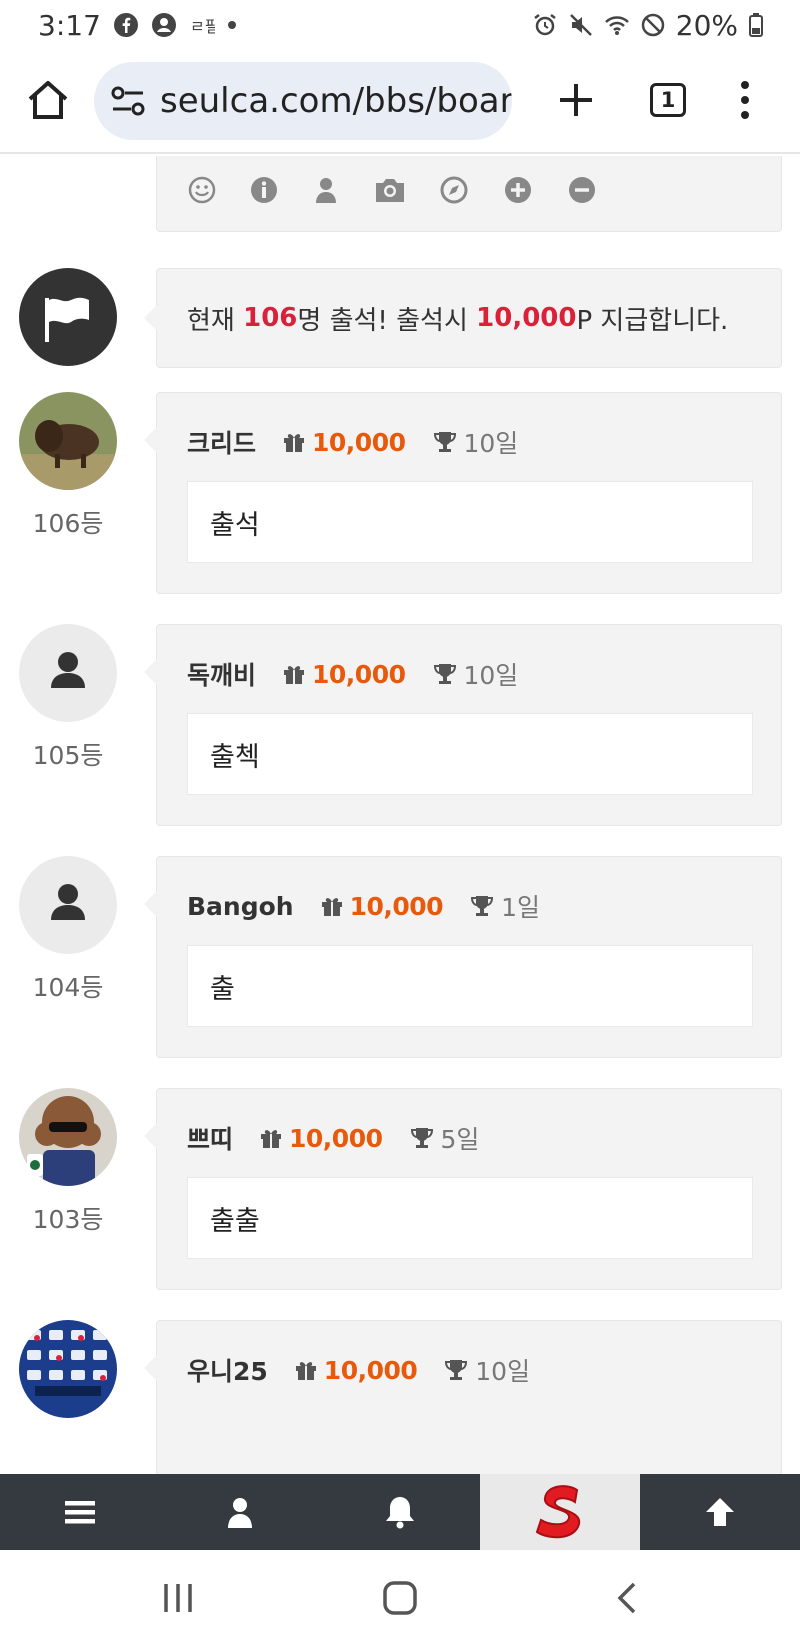  What do you see at coordinates (616, 25) in the screenshot?
I see `wifi-icon` at bounding box center [616, 25].